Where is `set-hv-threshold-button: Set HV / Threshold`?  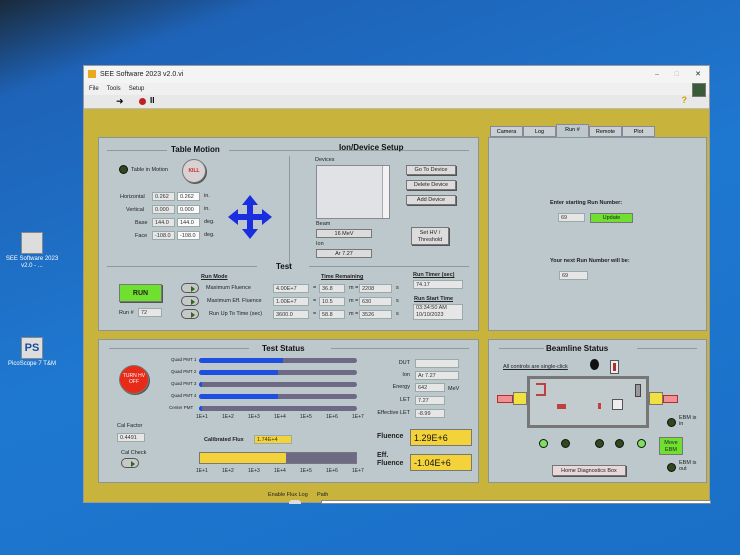
set-hv-threshold-button: Set HV / Threshold is located at coordinates (430, 236).